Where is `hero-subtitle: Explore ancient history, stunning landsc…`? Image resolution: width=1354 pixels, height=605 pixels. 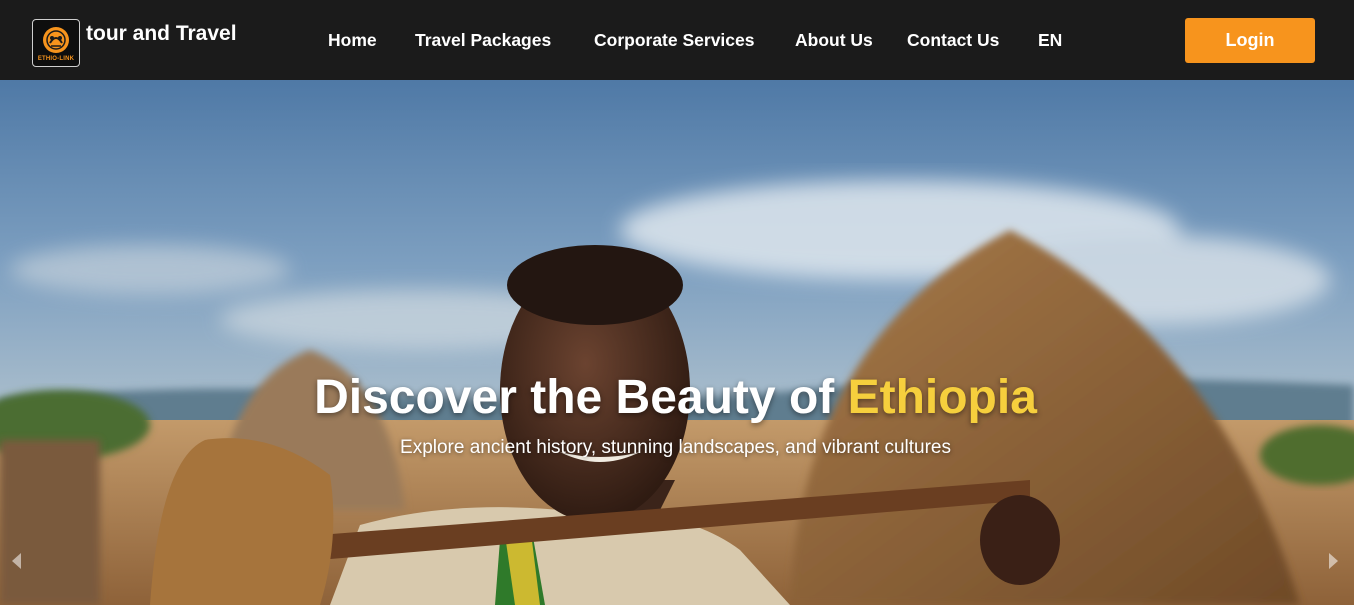 hero-subtitle: Explore ancient history, stunning landsc… is located at coordinates (675, 447).